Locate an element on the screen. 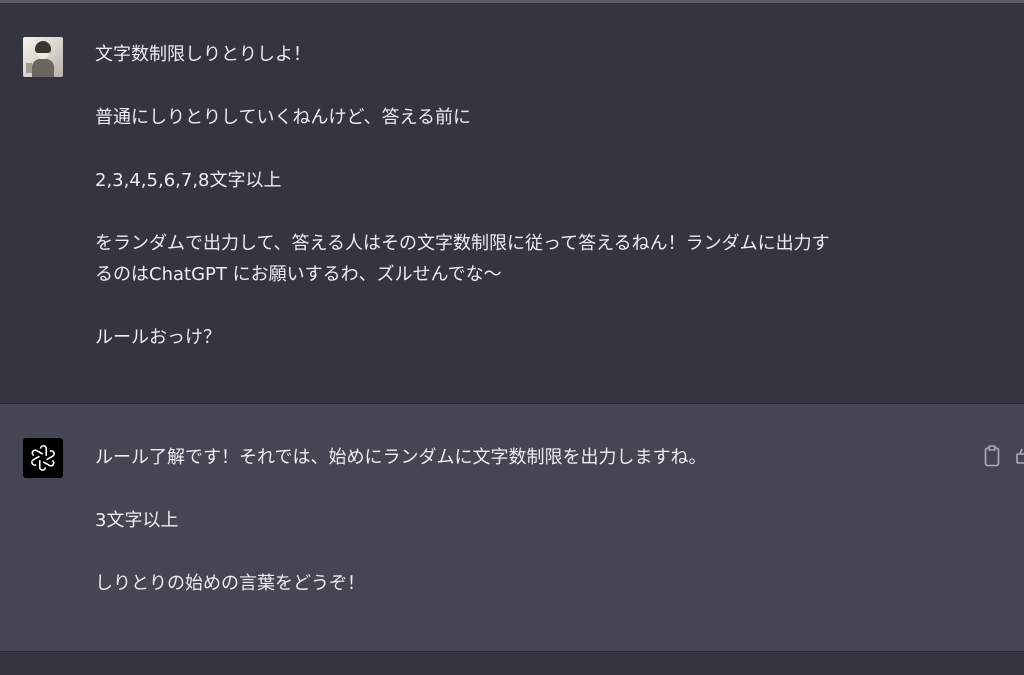  openai-logo-icon is located at coordinates (43, 458).